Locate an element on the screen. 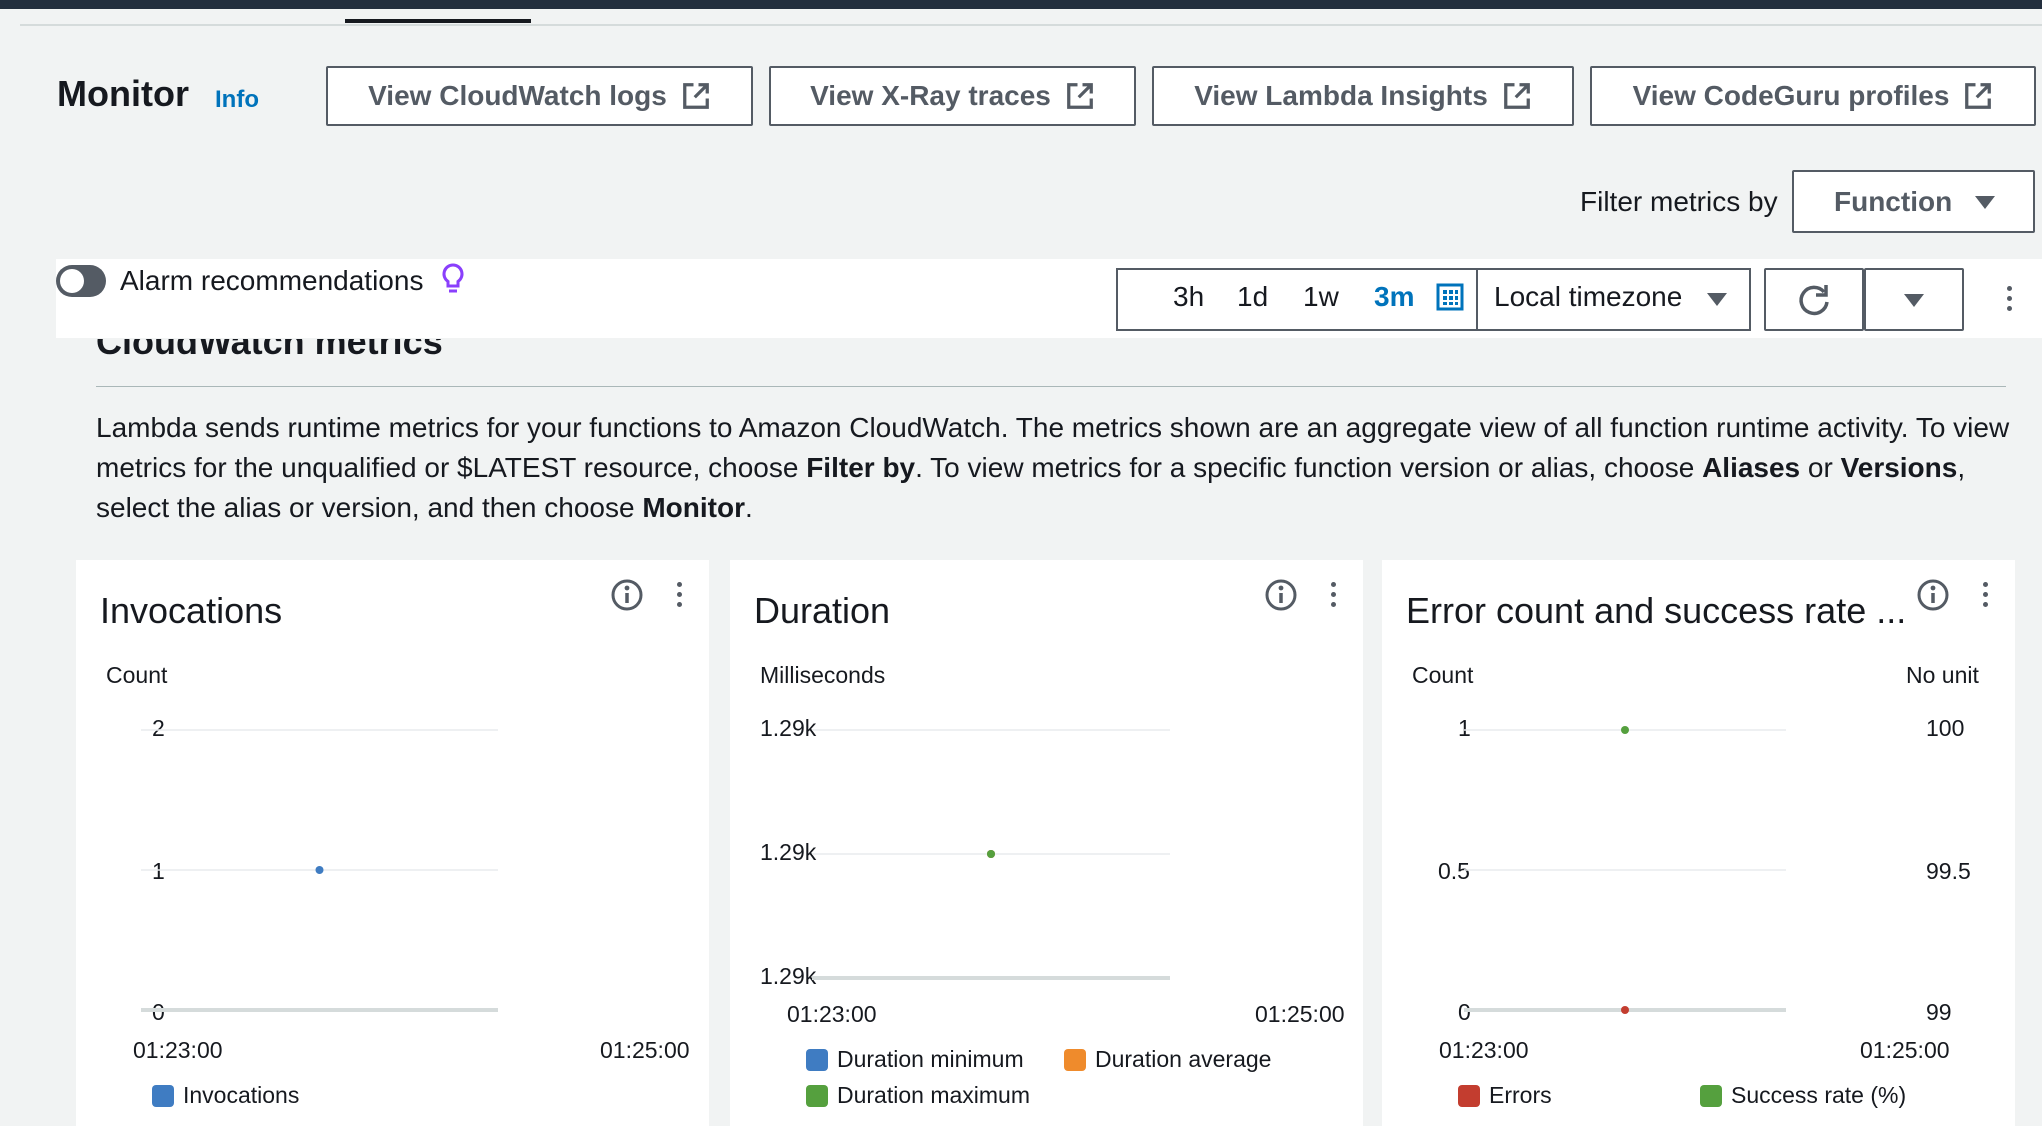 Image resolution: width=2042 pixels, height=1126 pixels. button-label: View X-Ray traces is located at coordinates (930, 95).